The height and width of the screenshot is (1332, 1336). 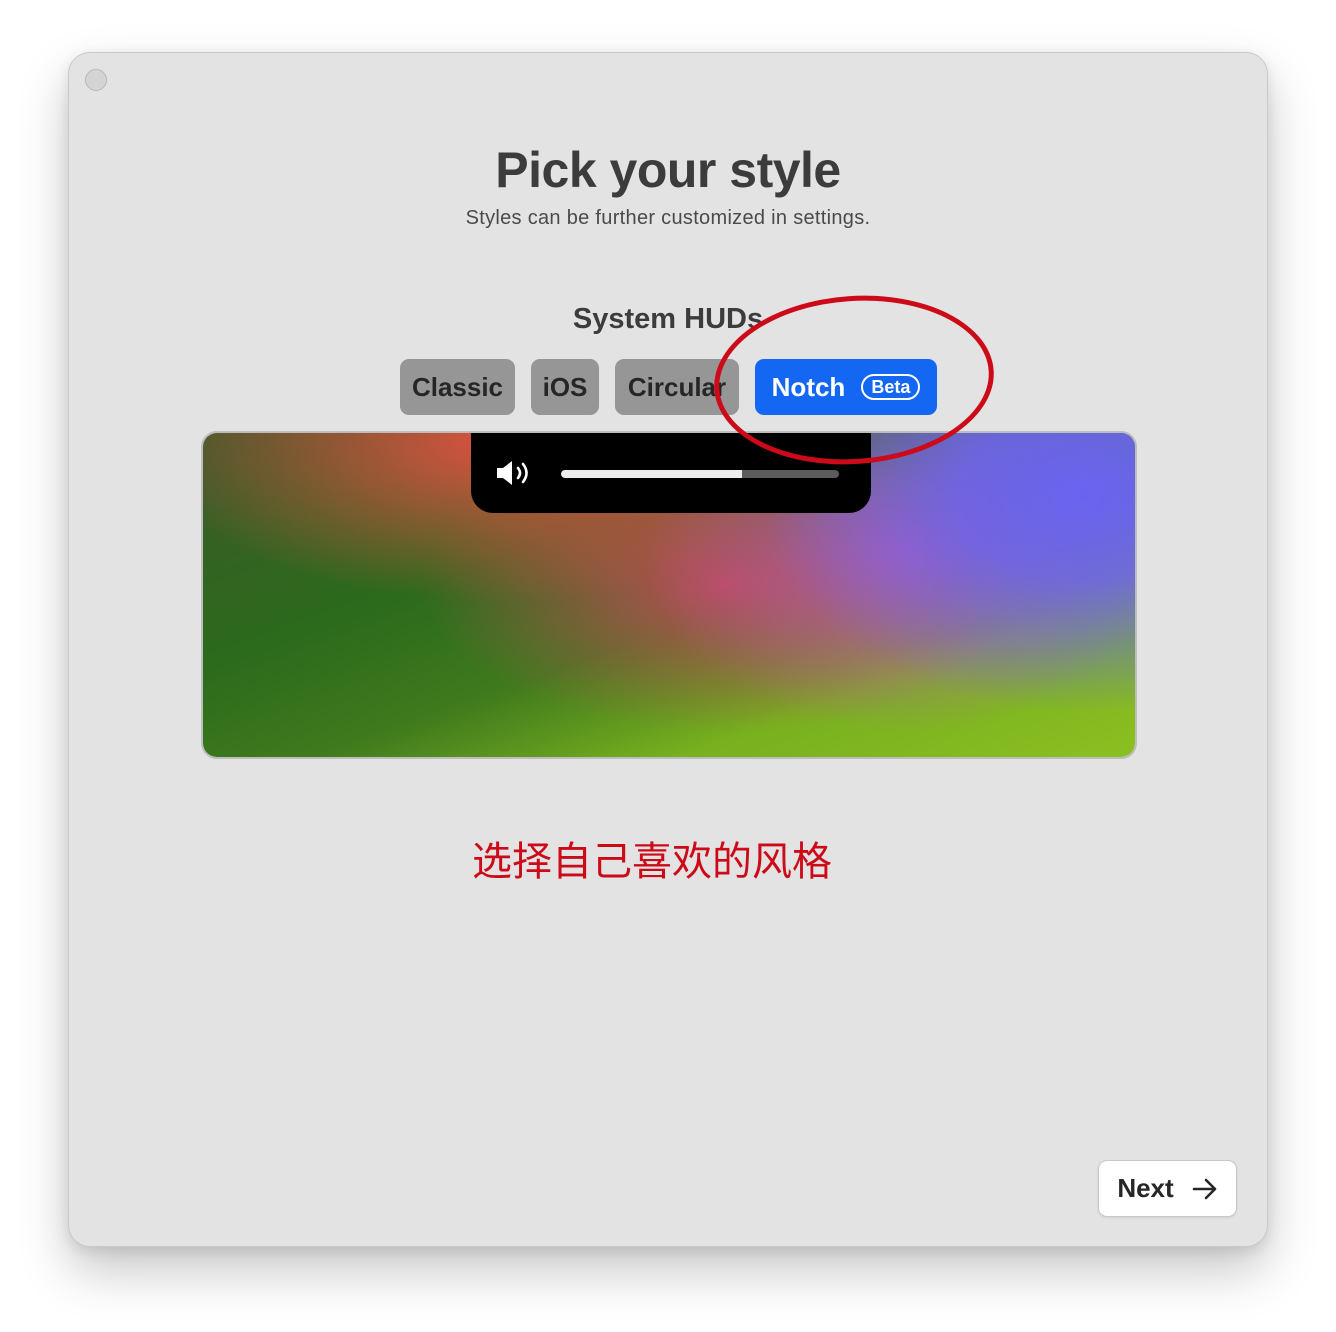 I want to click on style-option-circular: Circular, so click(x=677, y=387).